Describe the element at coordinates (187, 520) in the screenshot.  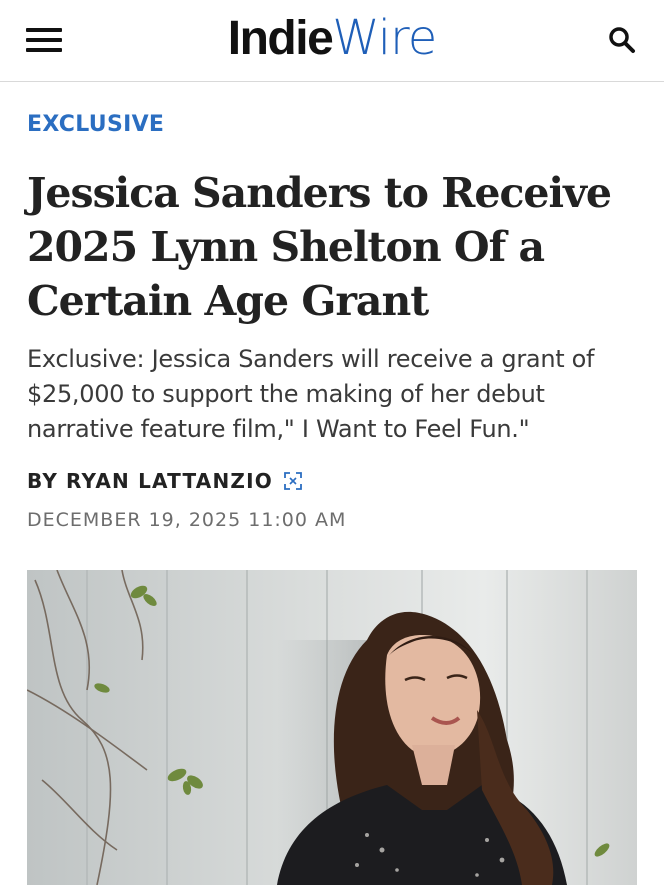
I see `publish-date: DECEMBER 19, 2025 11:00 AM` at that location.